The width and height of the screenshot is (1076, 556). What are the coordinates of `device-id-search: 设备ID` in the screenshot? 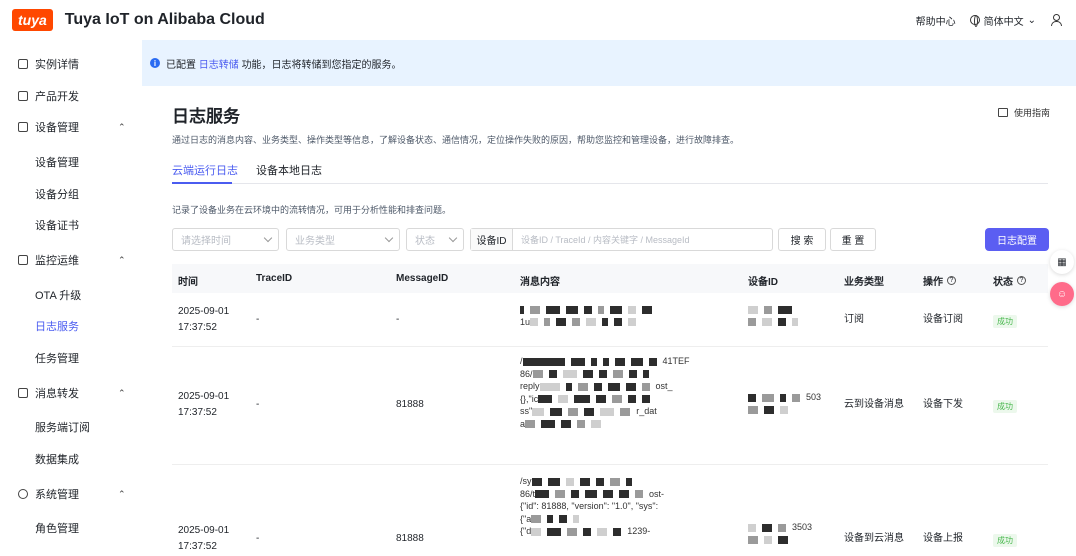 It's located at (621, 239).